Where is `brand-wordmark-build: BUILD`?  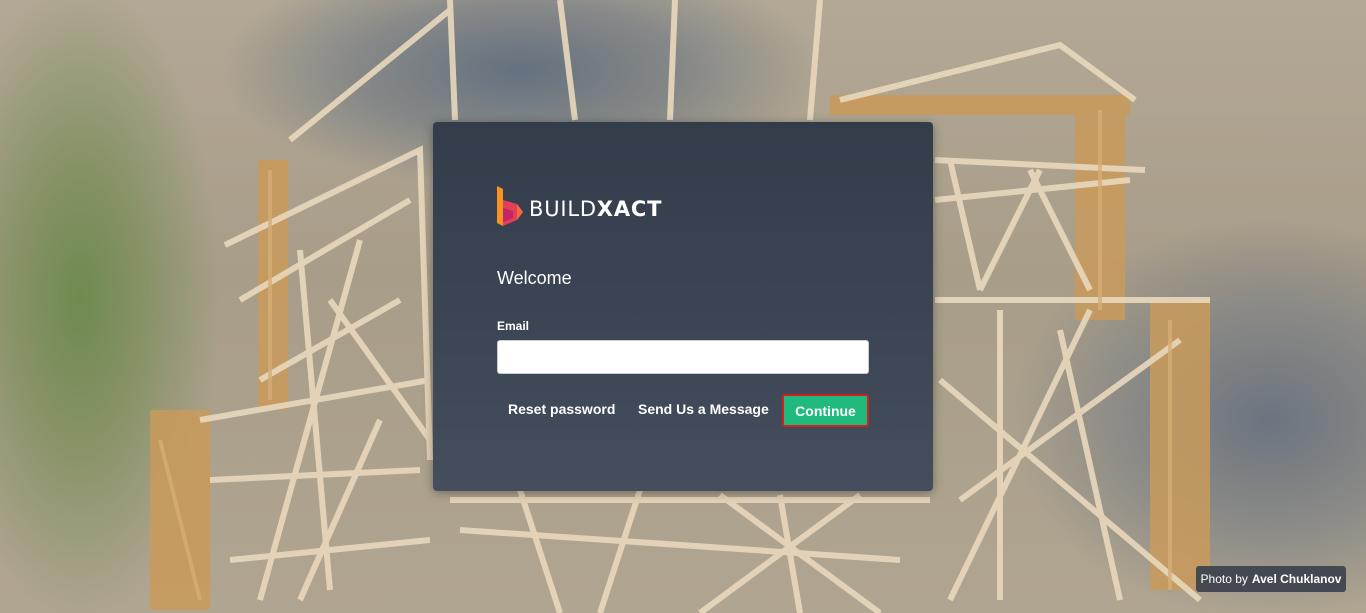
brand-wordmark-build: BUILD is located at coordinates (563, 209).